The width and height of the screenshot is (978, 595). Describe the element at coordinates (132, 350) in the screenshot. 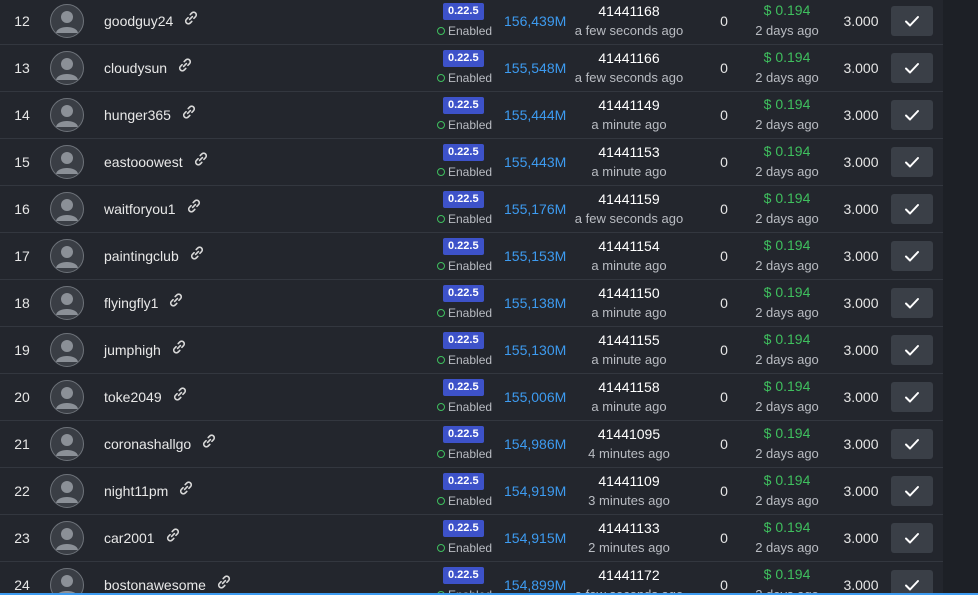

I see `account-name: jumphigh` at that location.